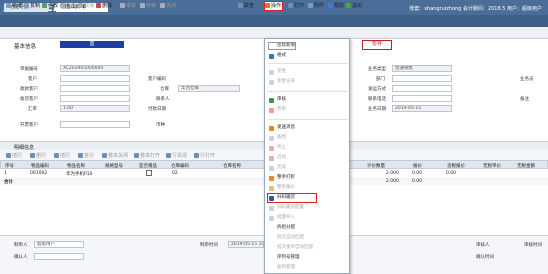 The image size is (548, 274). What do you see at coordinates (163, 99) in the screenshot?
I see `contact-label: 联系人` at bounding box center [163, 99].